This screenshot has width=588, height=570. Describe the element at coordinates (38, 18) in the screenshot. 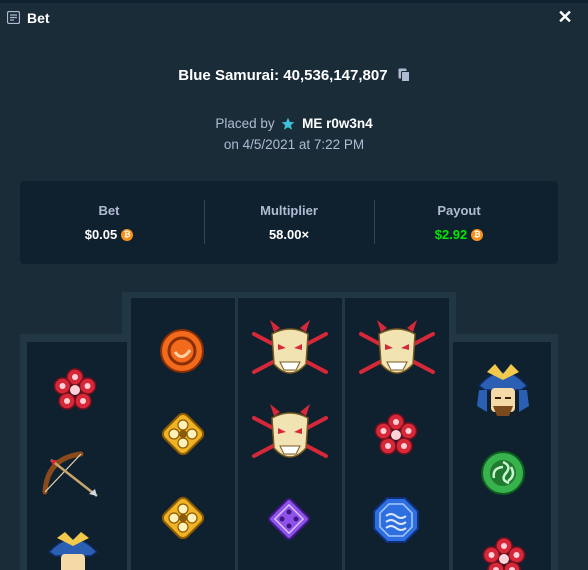

I see `modal-title: Bet` at that location.